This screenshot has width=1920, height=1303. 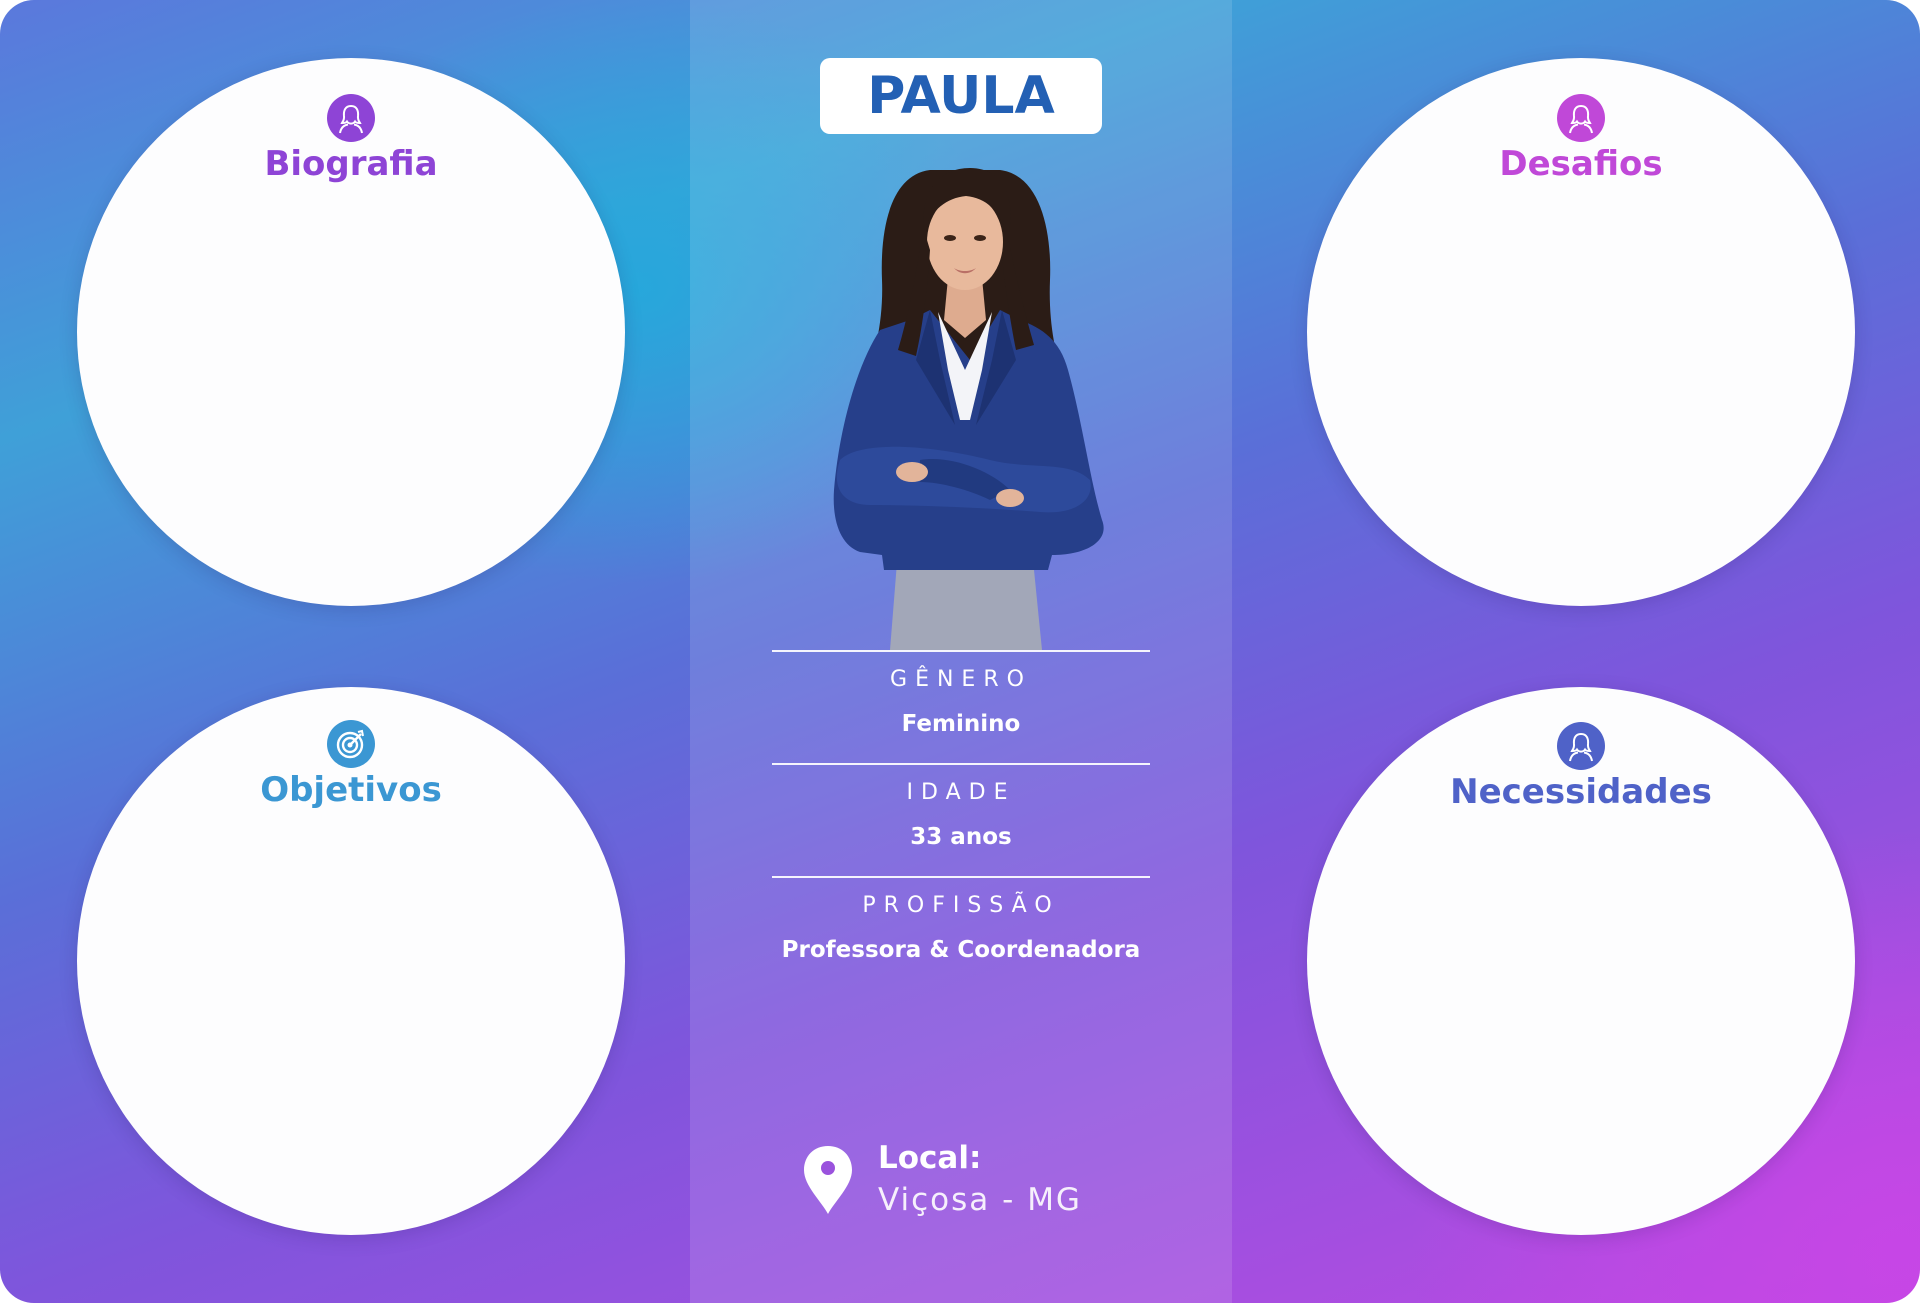 What do you see at coordinates (1581, 961) in the screenshot?
I see `necessidades-circle: Necessidades` at bounding box center [1581, 961].